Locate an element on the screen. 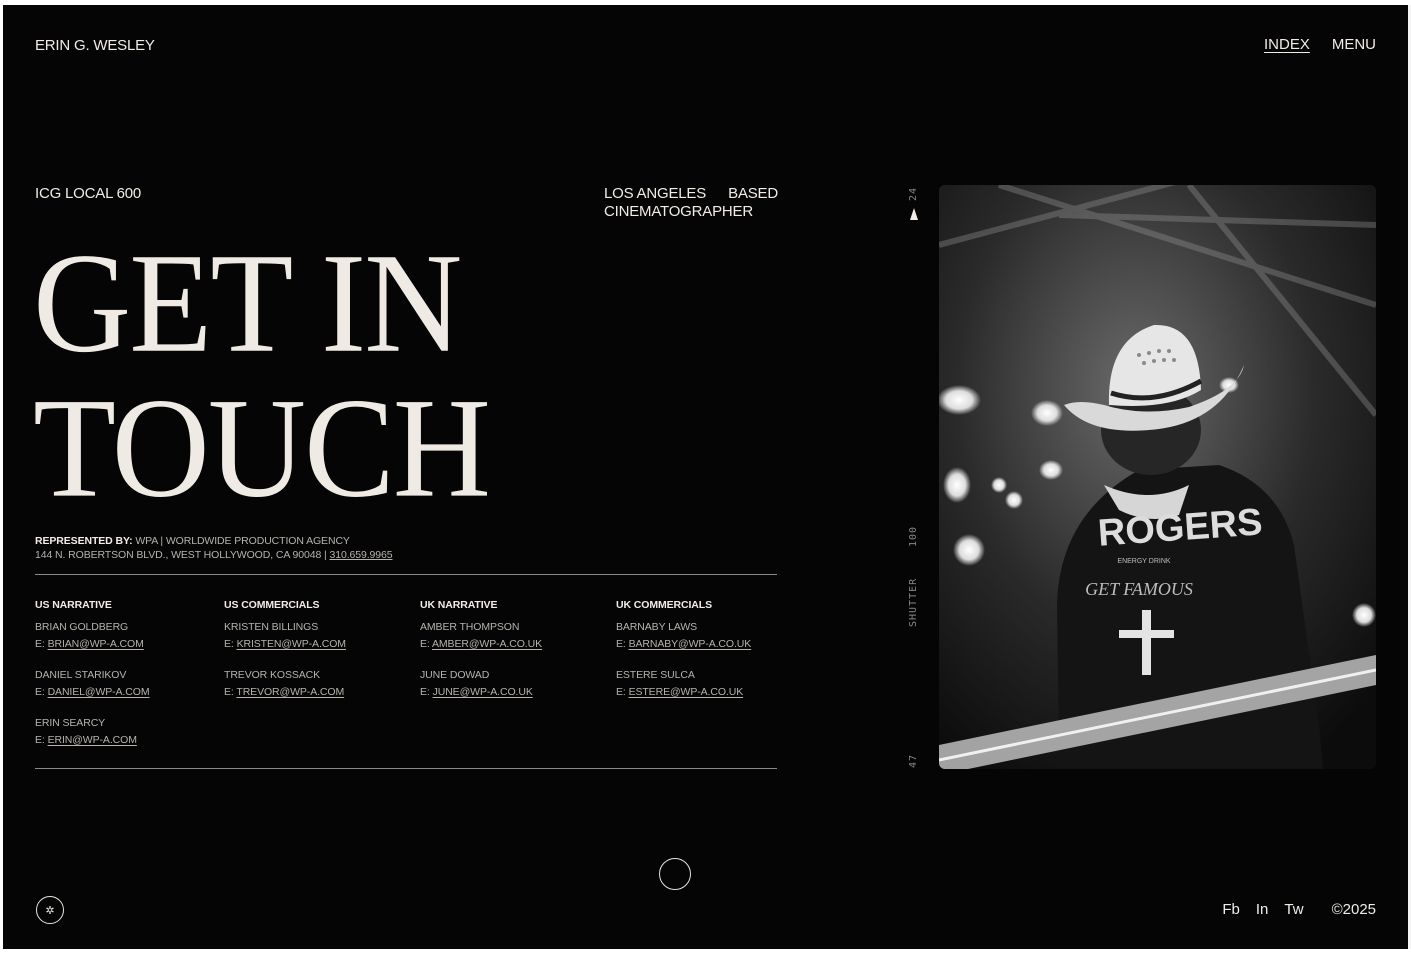  nav-menu-button: MENU is located at coordinates (1354, 44).